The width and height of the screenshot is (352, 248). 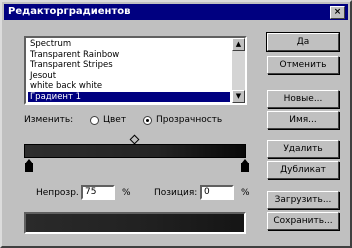 What do you see at coordinates (126, 193) in the screenshot?
I see `opacity-unit: %` at bounding box center [126, 193].